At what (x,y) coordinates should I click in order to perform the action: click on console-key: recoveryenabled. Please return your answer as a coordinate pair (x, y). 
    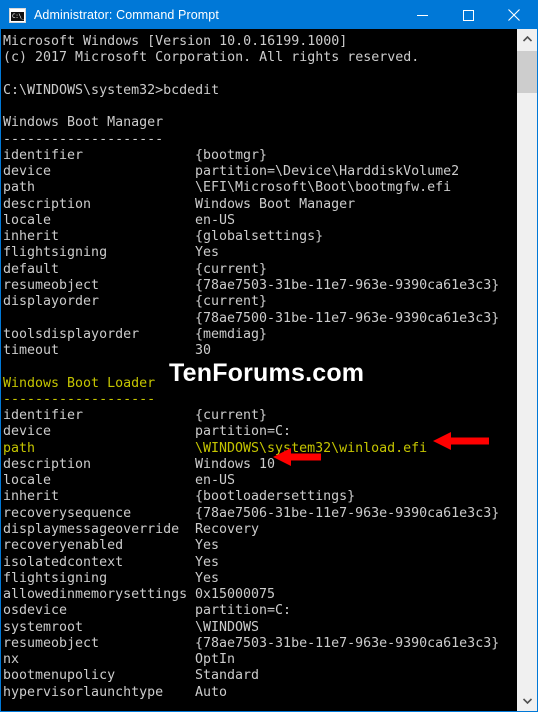
    Looking at the image, I should click on (63, 546).